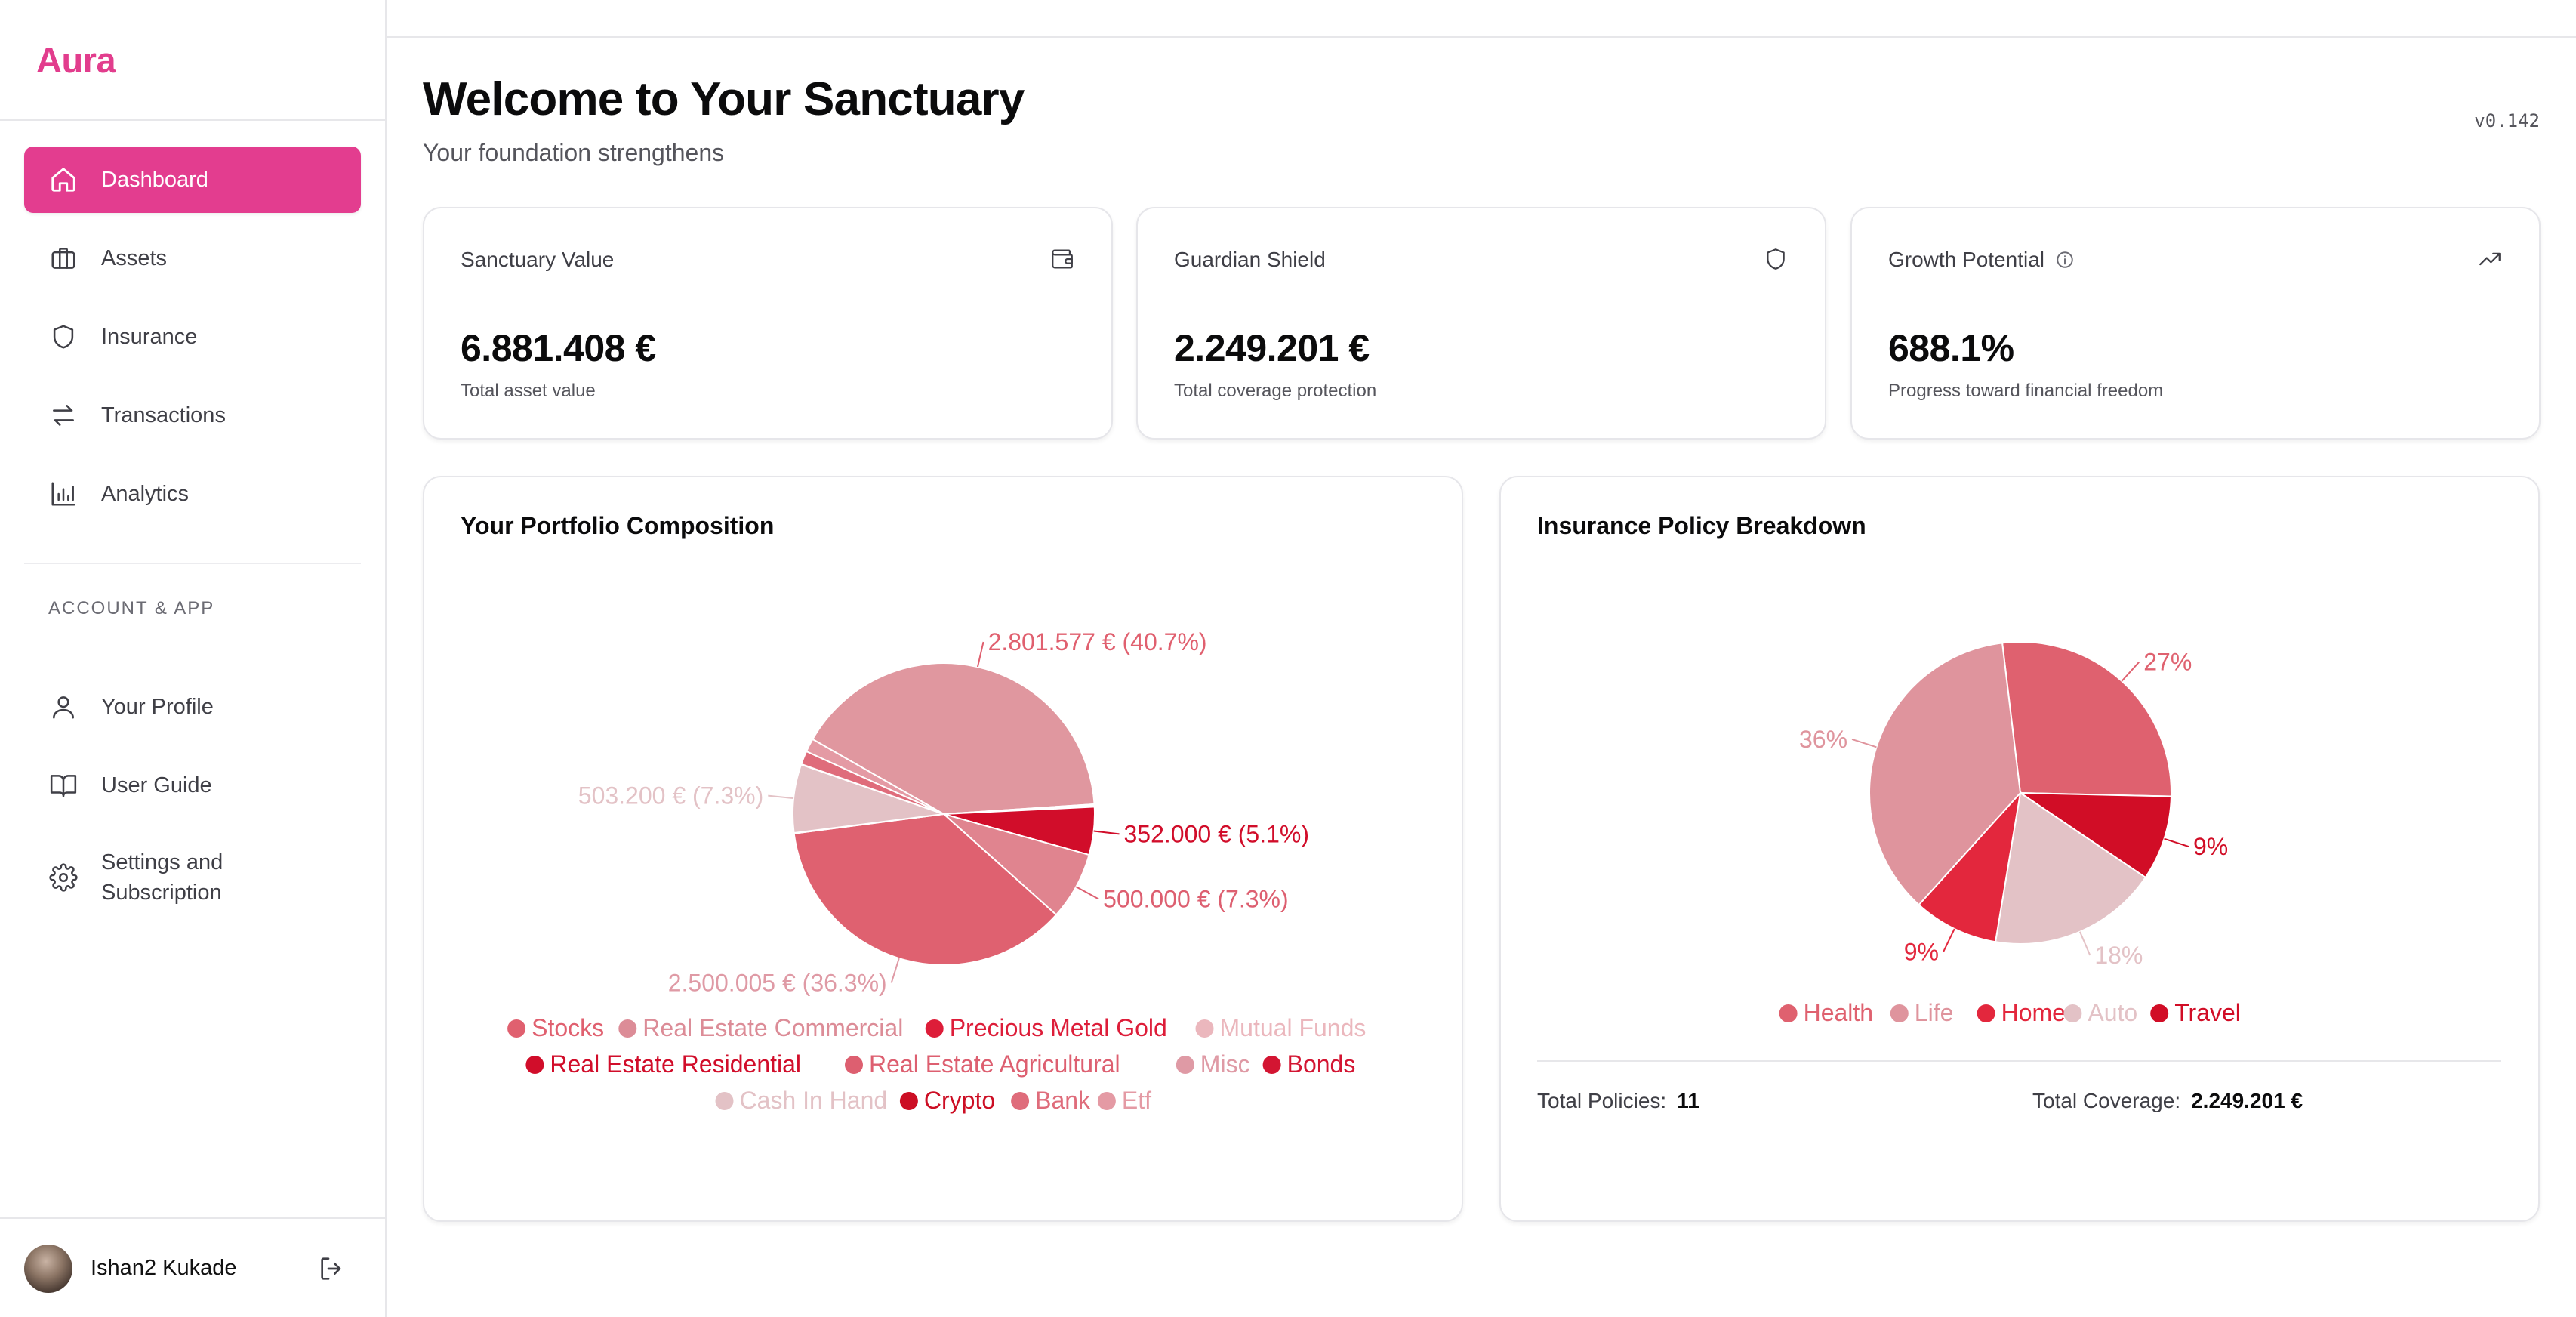 The width and height of the screenshot is (2576, 1317). What do you see at coordinates (64, 180) in the screenshot?
I see `home-icon` at bounding box center [64, 180].